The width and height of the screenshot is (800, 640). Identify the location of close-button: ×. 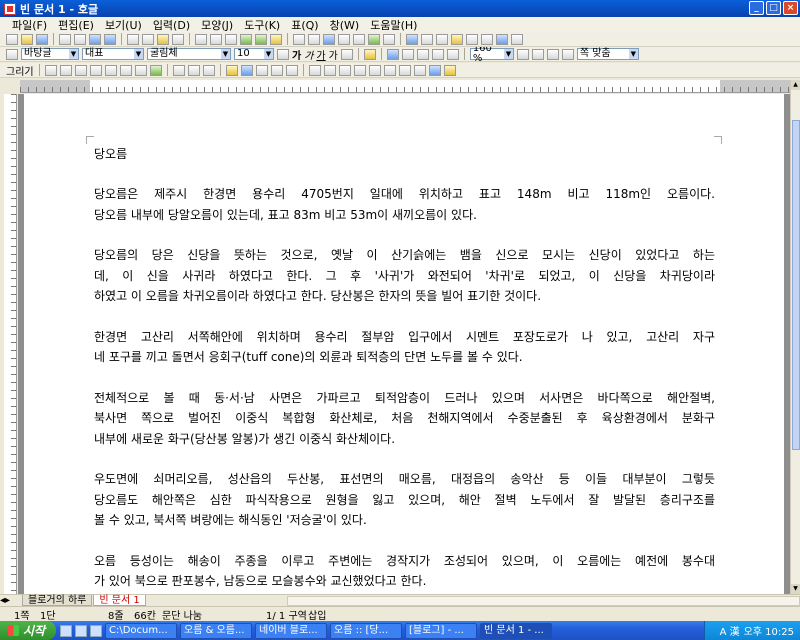
(790, 8).